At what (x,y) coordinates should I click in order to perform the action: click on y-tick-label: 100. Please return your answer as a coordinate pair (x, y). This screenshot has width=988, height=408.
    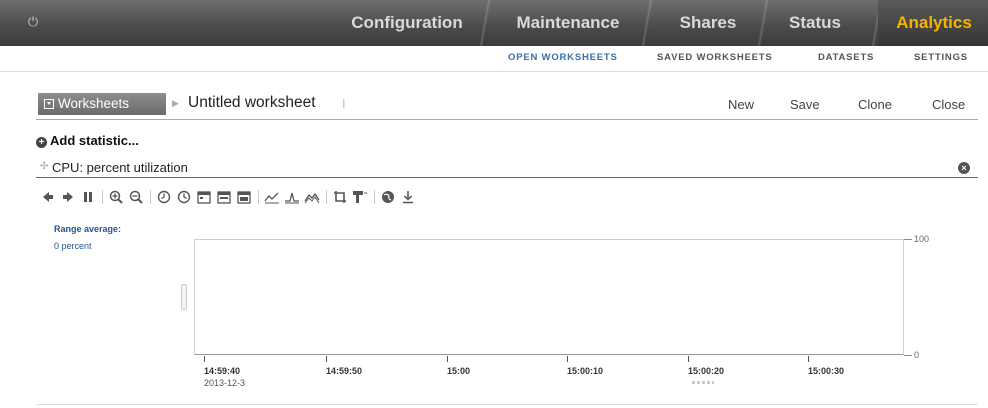
    Looking at the image, I should click on (922, 239).